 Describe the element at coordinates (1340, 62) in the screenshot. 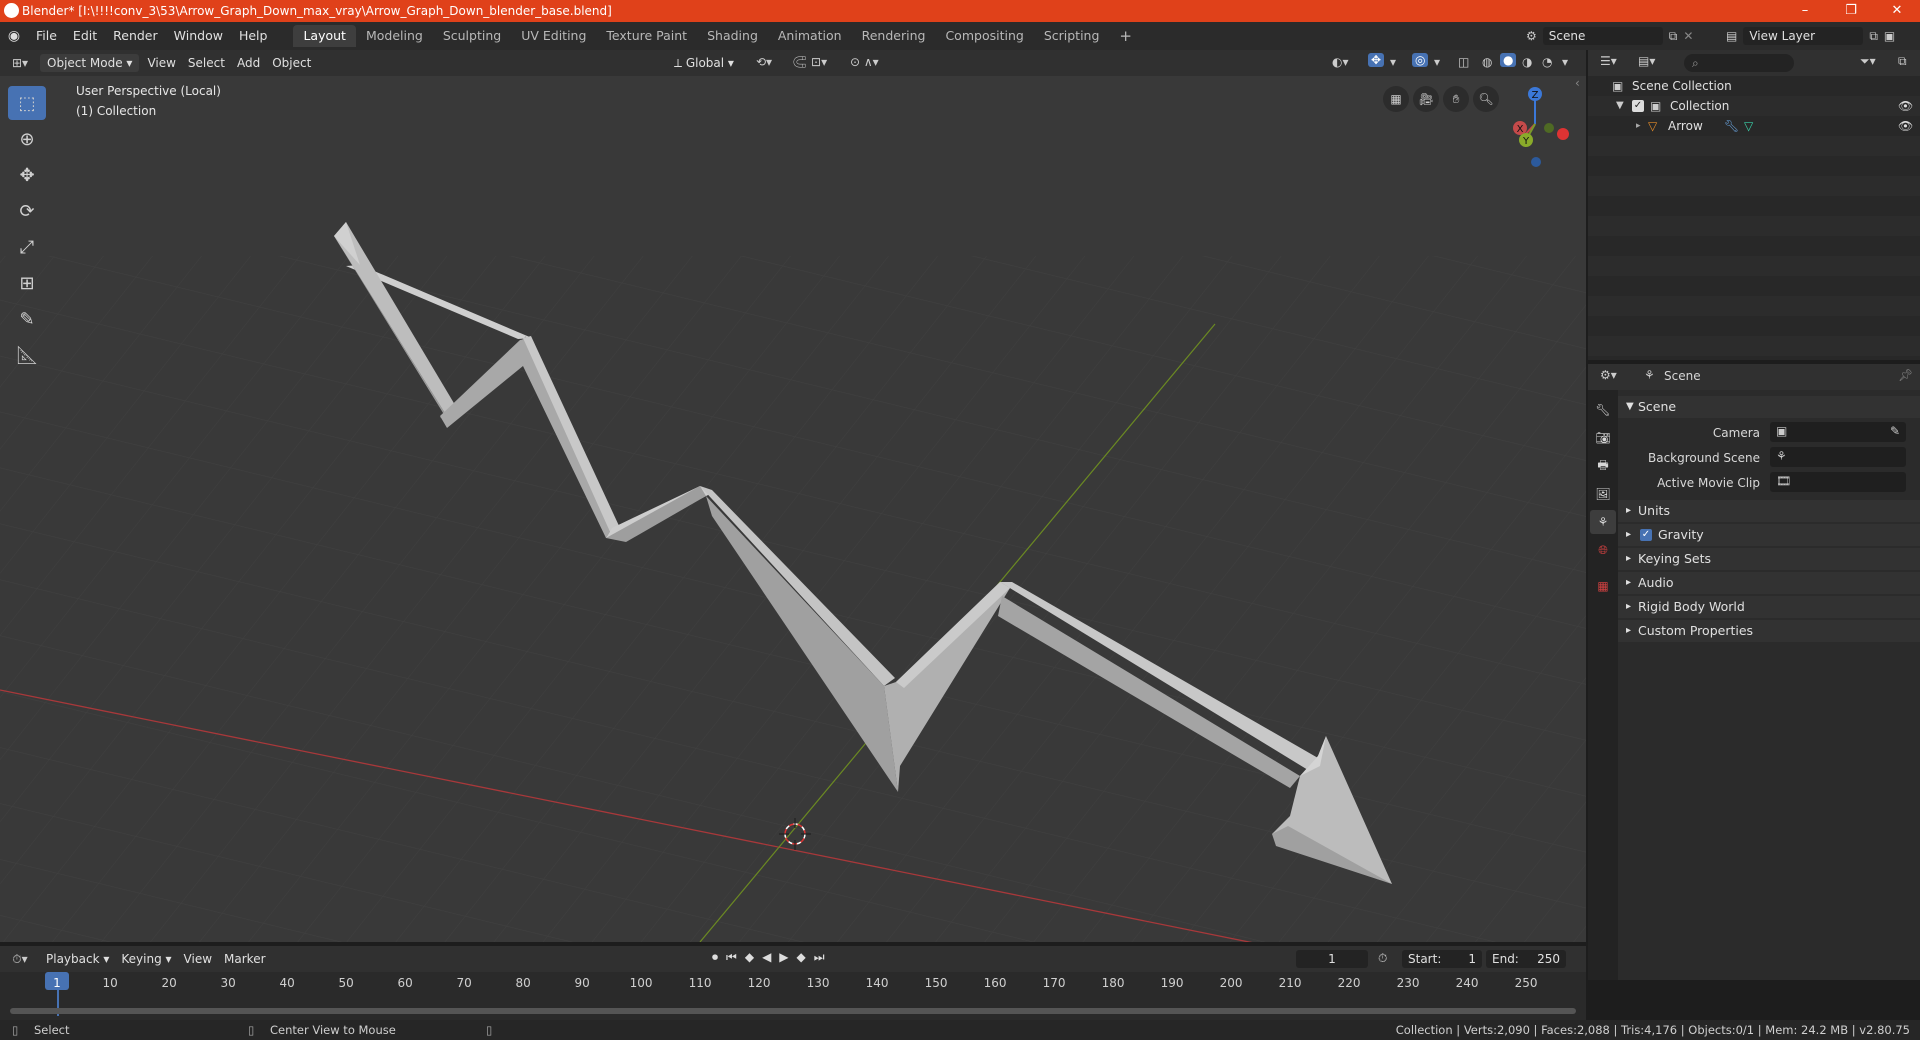

I see `visibility-icon: ◐▾` at that location.